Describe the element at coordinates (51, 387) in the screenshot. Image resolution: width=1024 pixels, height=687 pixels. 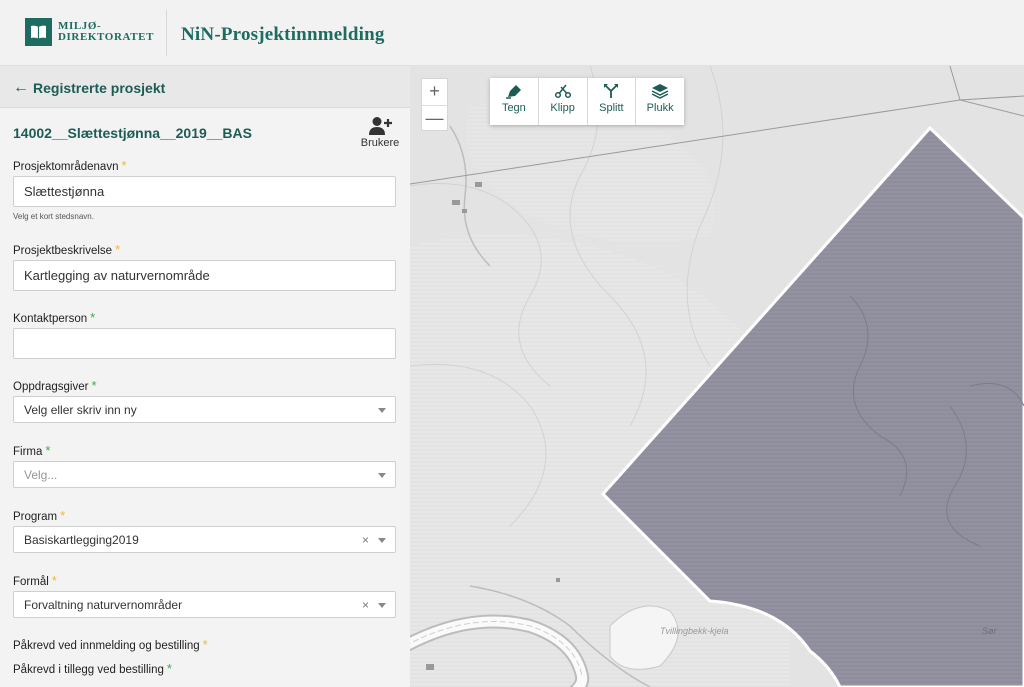
I see `client-label-text: Oppdragsgiver` at that location.